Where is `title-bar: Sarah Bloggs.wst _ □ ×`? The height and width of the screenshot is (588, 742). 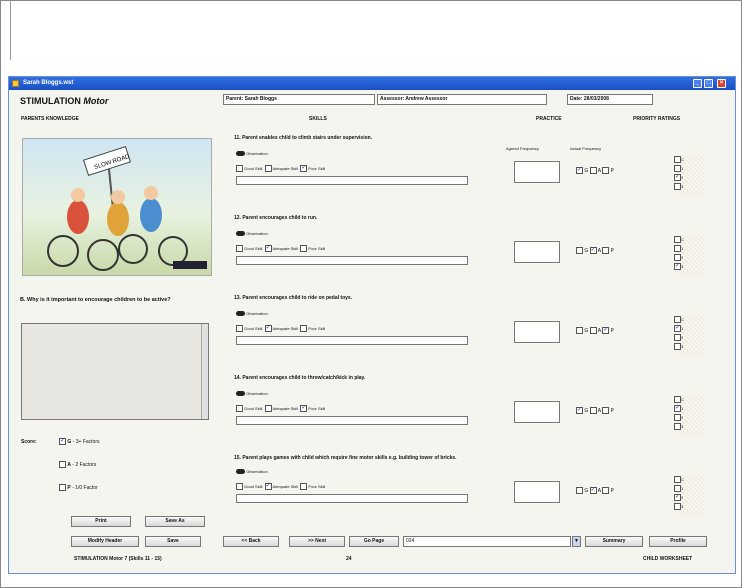
title-bar: Sarah Bloggs.wst _ □ × is located at coordinates (372, 83).